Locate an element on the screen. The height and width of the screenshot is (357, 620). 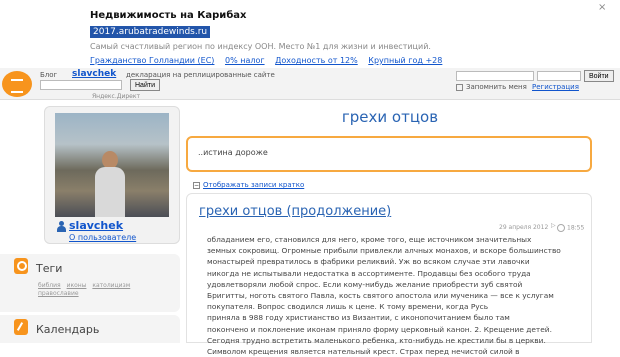
epigraph-text: ..истина дороже is located at coordinates (233, 152).